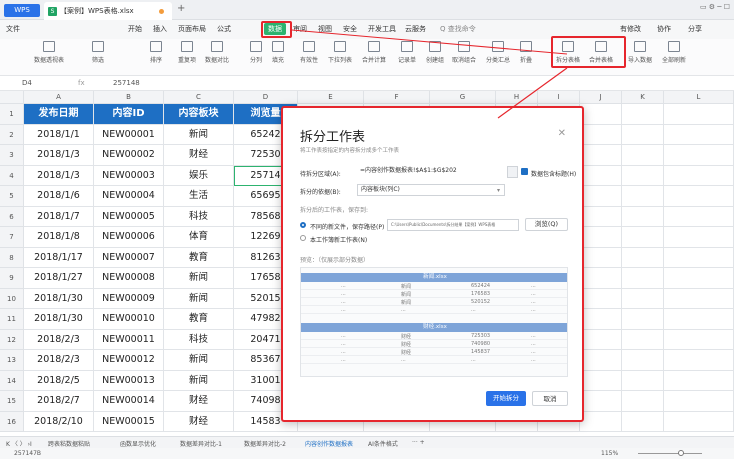 The width and height of the screenshot is (734, 459). I want to click on table-cell: NEW00014, so click(129, 401).